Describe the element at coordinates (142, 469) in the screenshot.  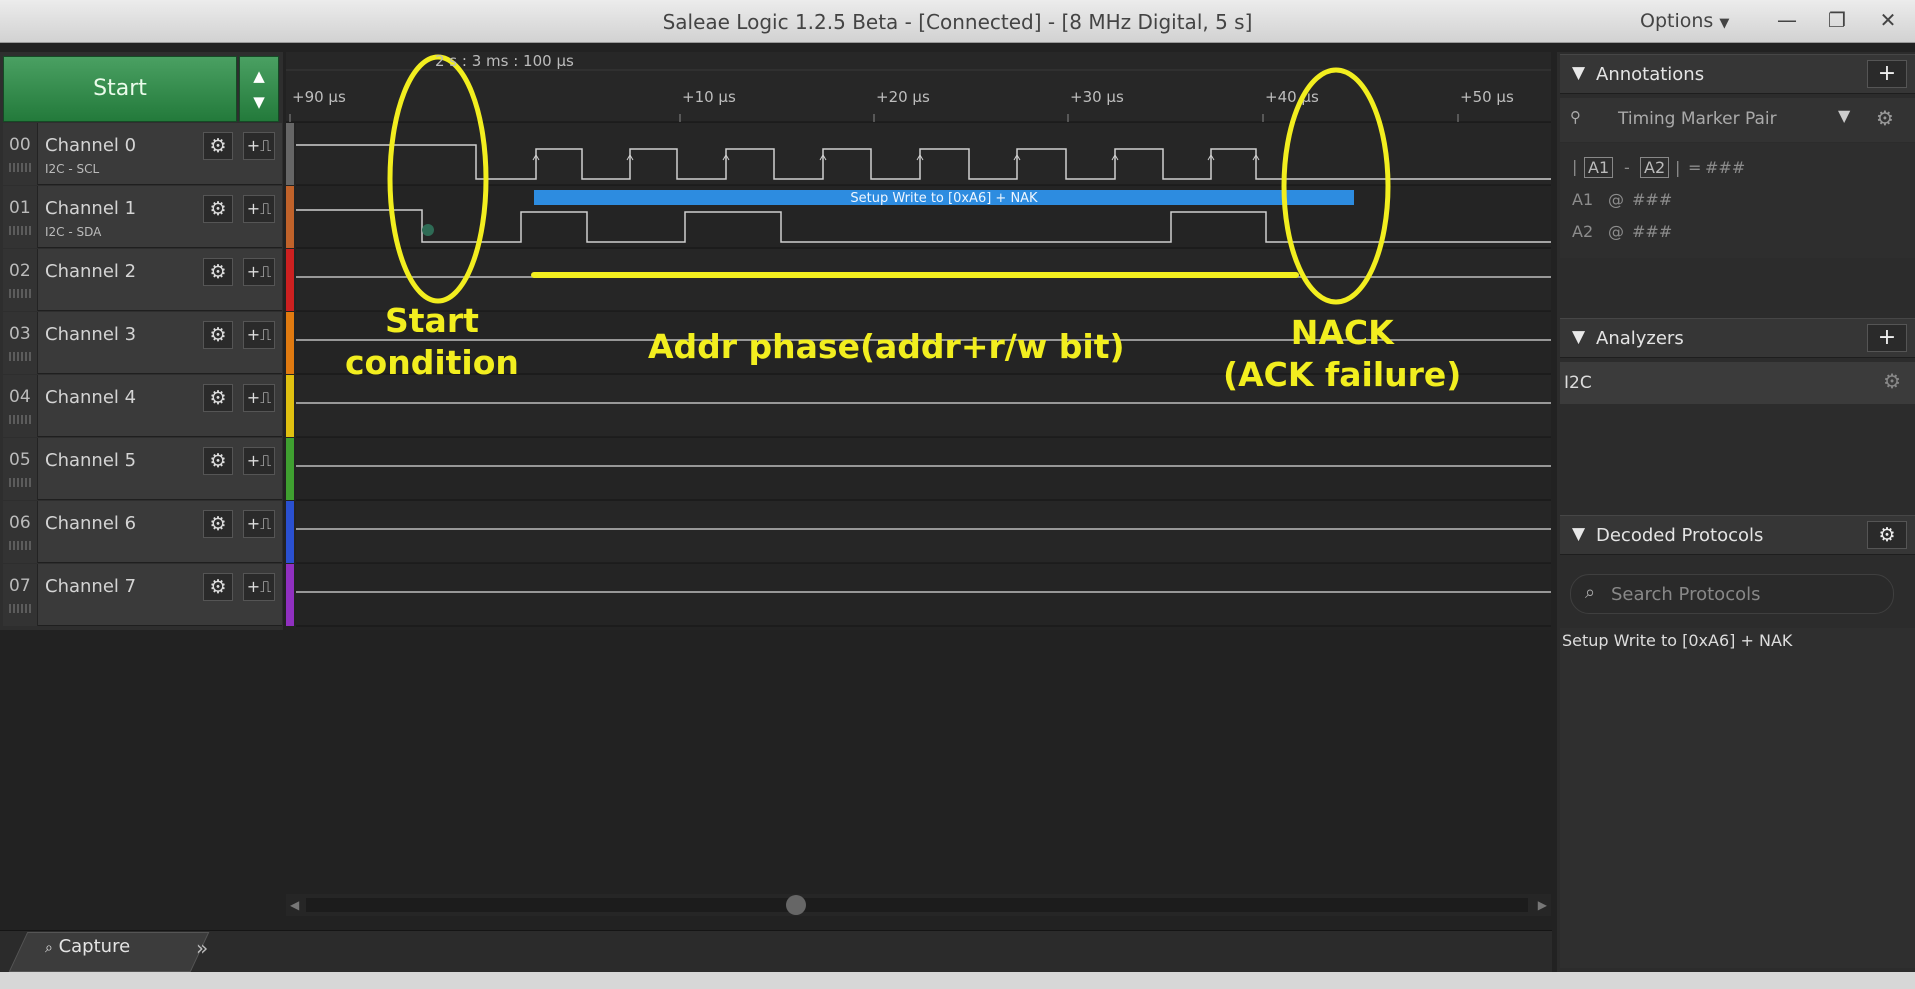
I see `channel-row: 05 Channel 5 ⚙ +⎍` at that location.